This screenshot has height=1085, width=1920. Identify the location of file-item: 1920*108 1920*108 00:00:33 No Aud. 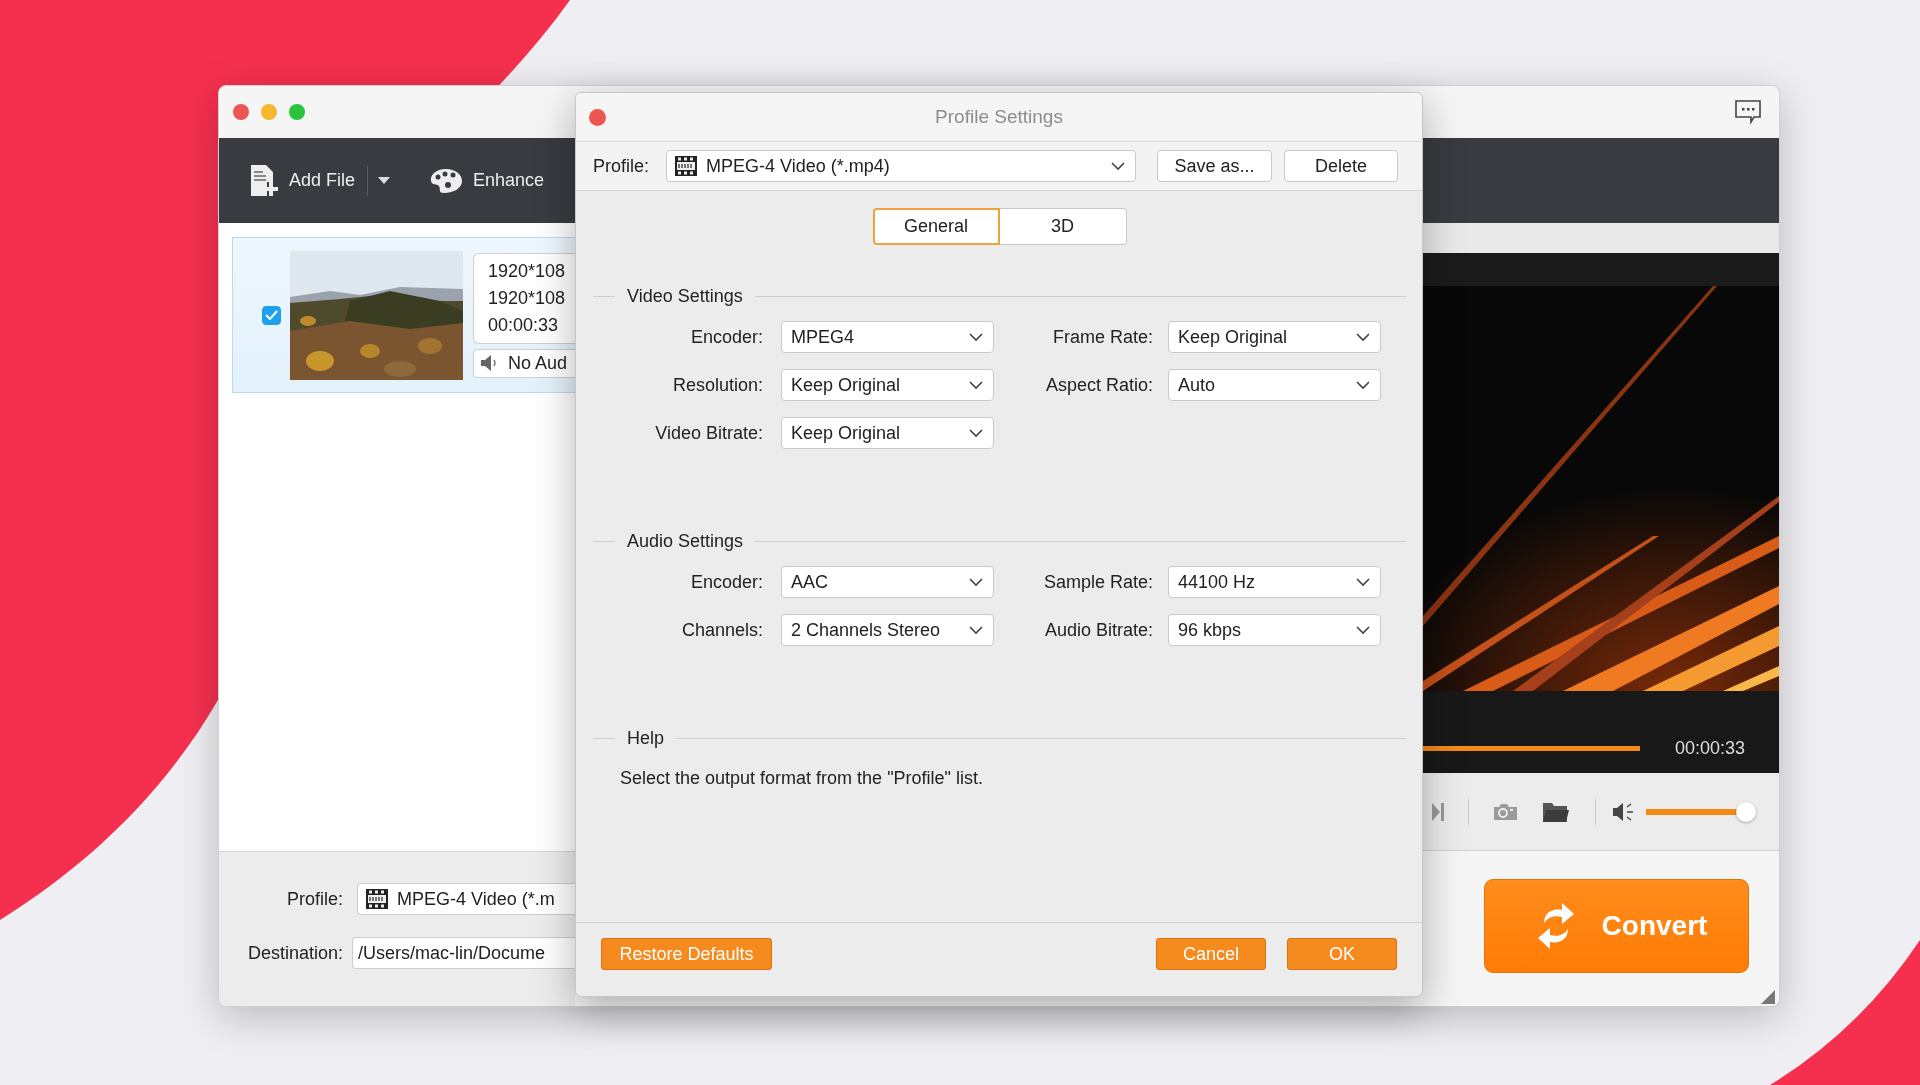
(403, 315).